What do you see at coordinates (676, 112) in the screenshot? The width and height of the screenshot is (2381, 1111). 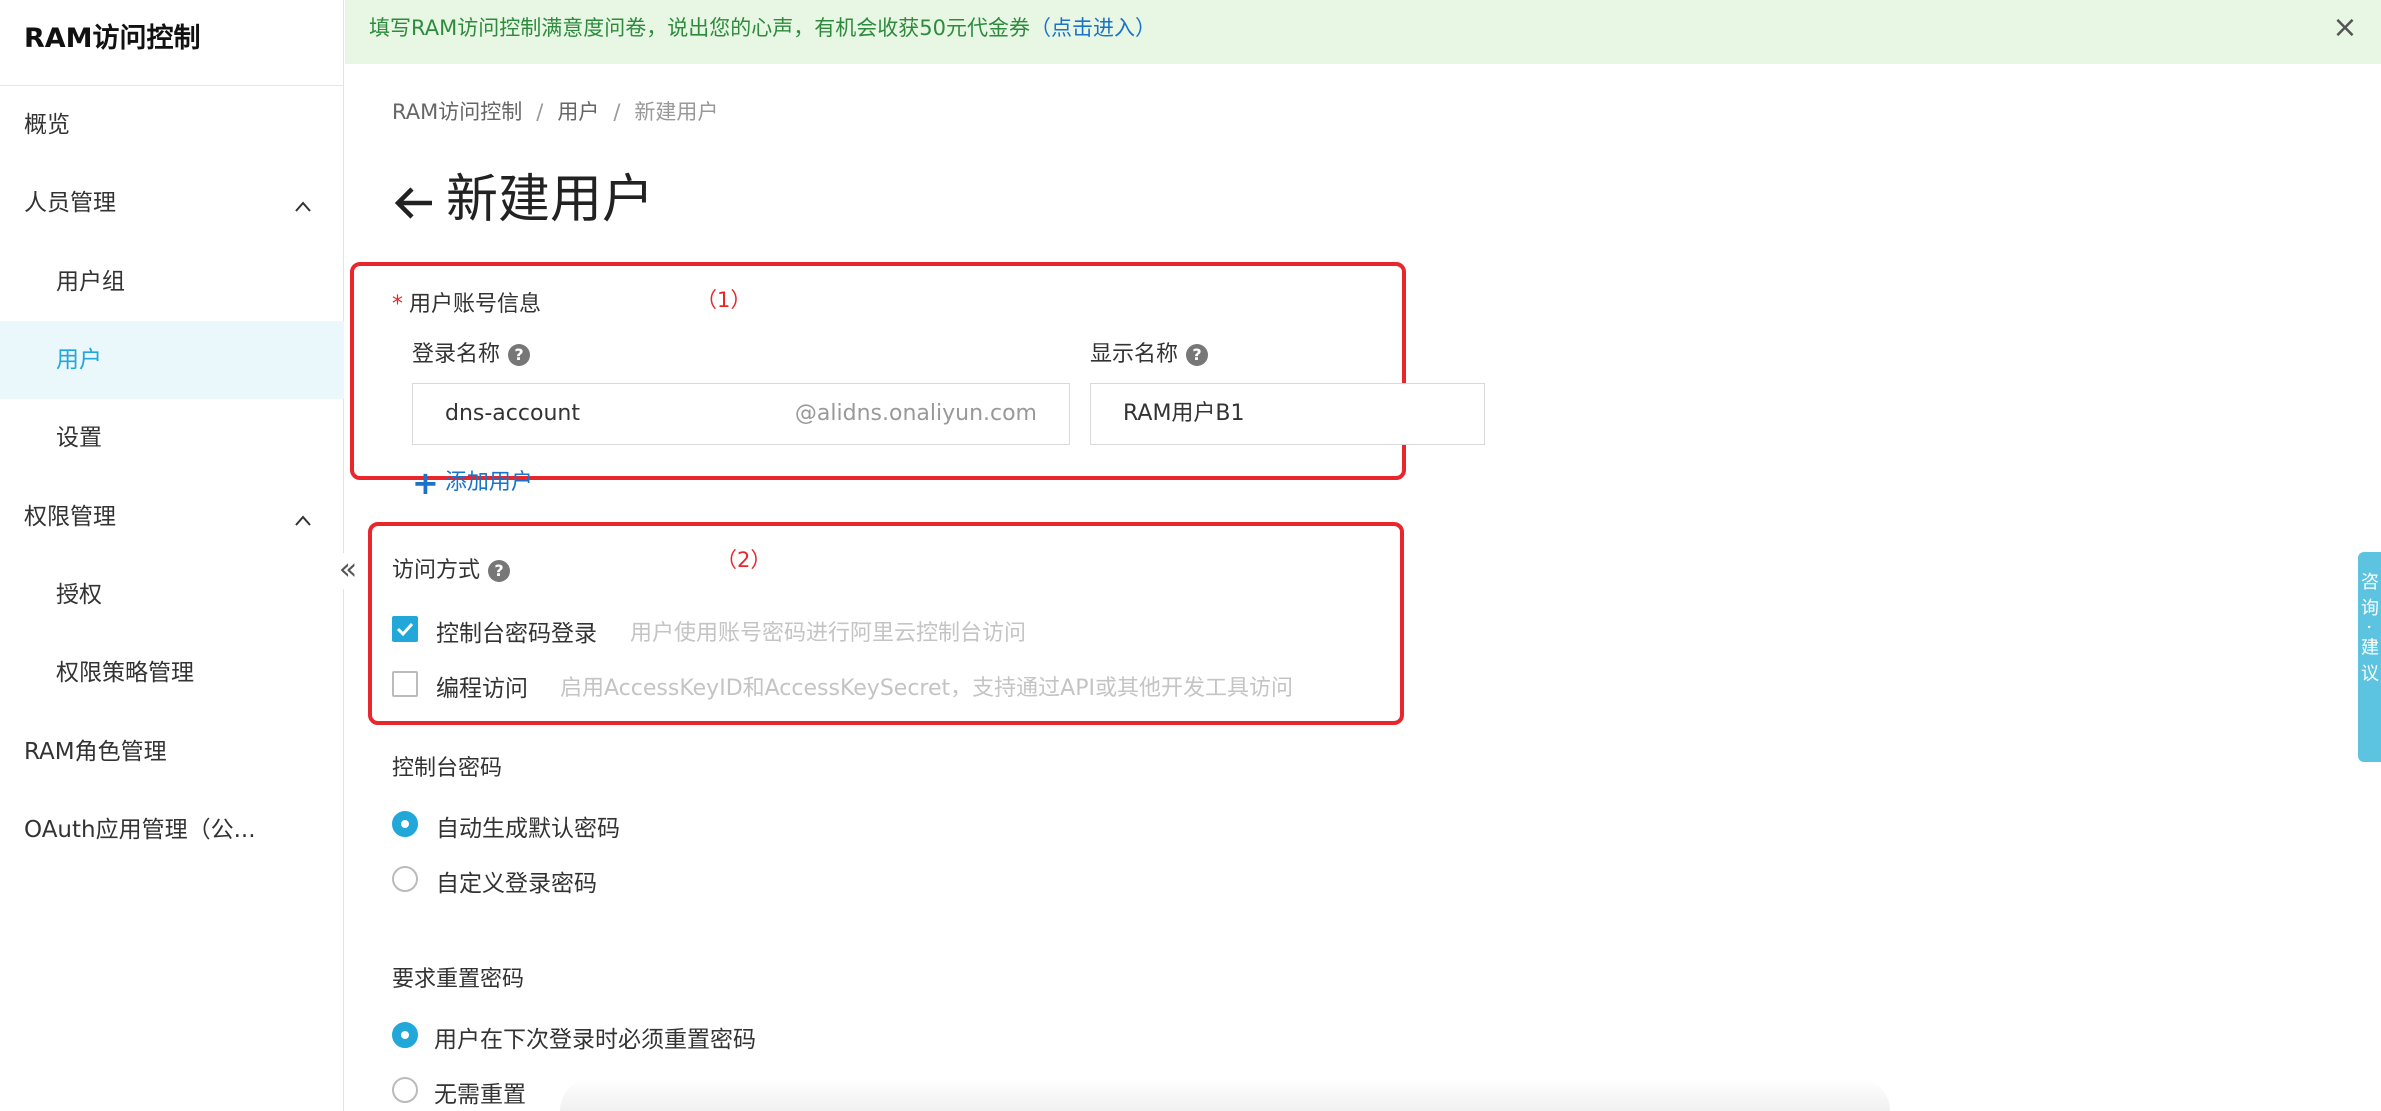 I see `breadcrumb-item-current: 新建用户` at bounding box center [676, 112].